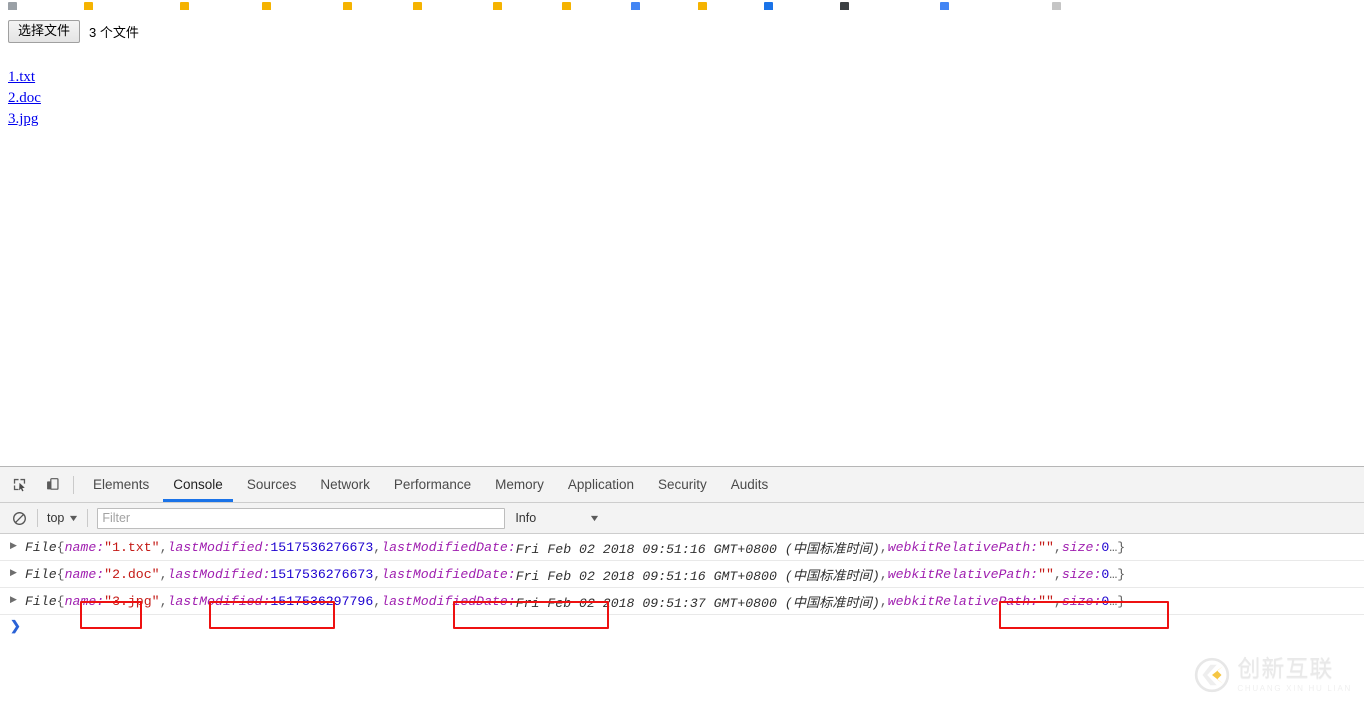  What do you see at coordinates (52, 485) in the screenshot?
I see `device-toolbar-icon` at bounding box center [52, 485].